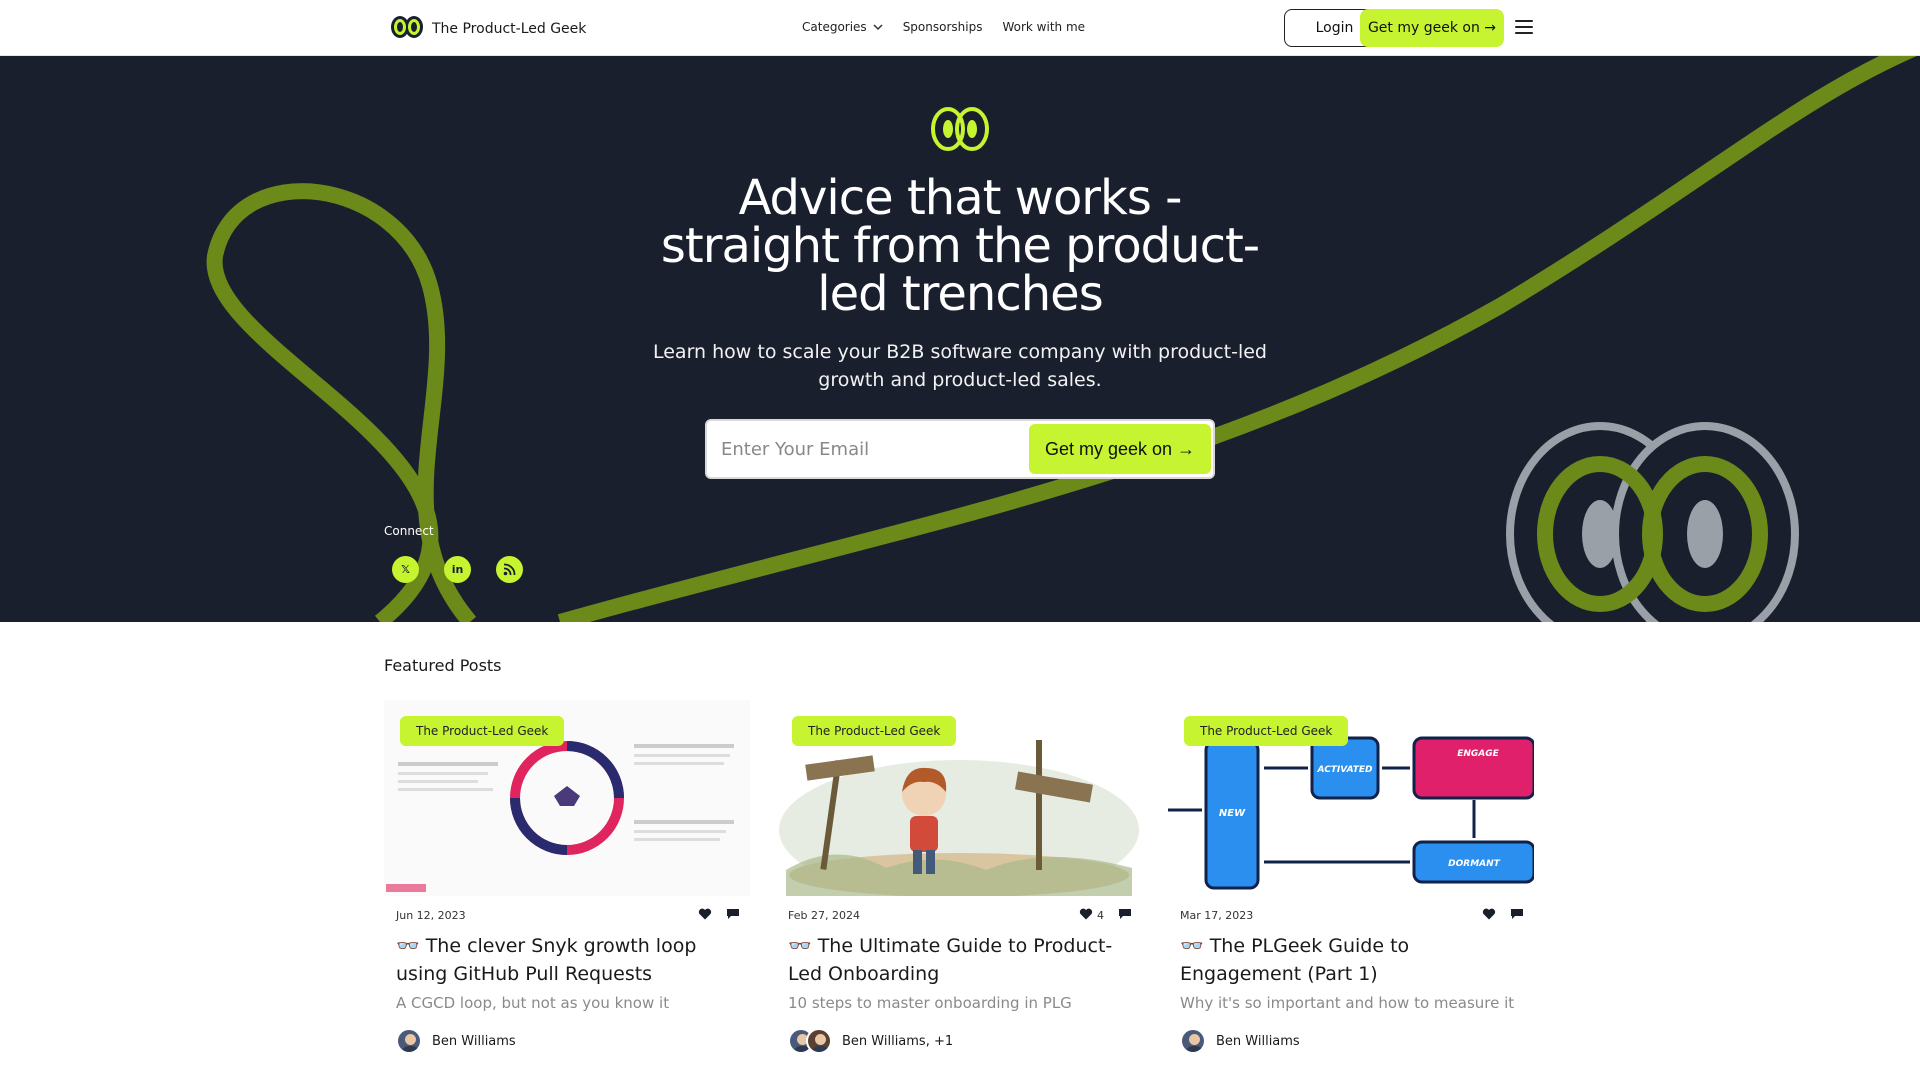 The height and width of the screenshot is (1080, 1920). I want to click on post-subtitle: A CGCD loop, but not as you know it, so click(533, 1003).